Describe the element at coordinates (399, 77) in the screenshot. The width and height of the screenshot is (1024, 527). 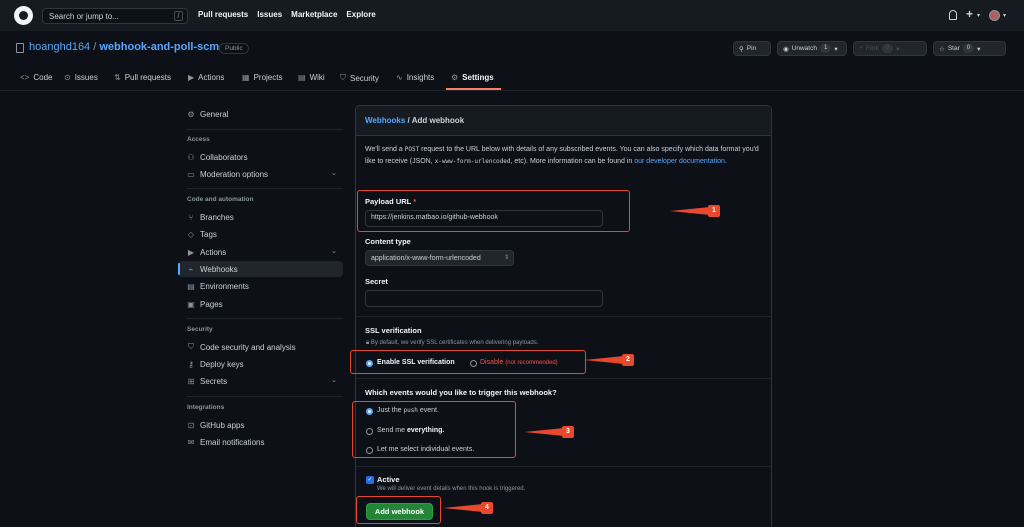
I see `graph-icon: ∿` at that location.